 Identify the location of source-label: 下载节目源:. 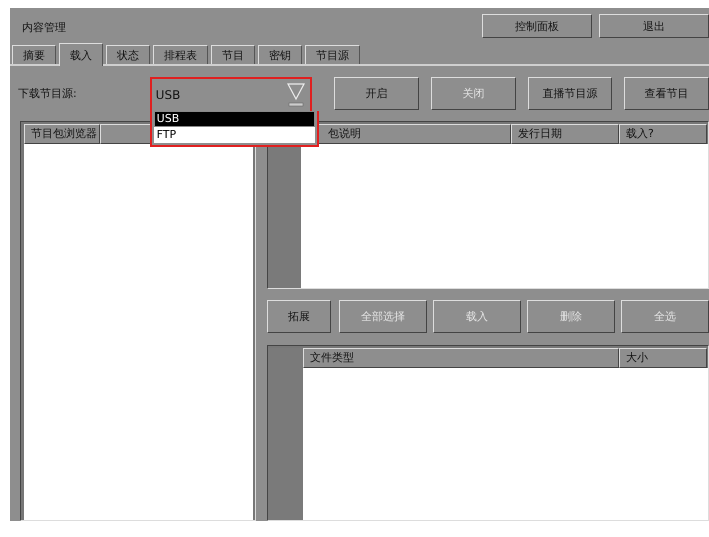
(47, 93).